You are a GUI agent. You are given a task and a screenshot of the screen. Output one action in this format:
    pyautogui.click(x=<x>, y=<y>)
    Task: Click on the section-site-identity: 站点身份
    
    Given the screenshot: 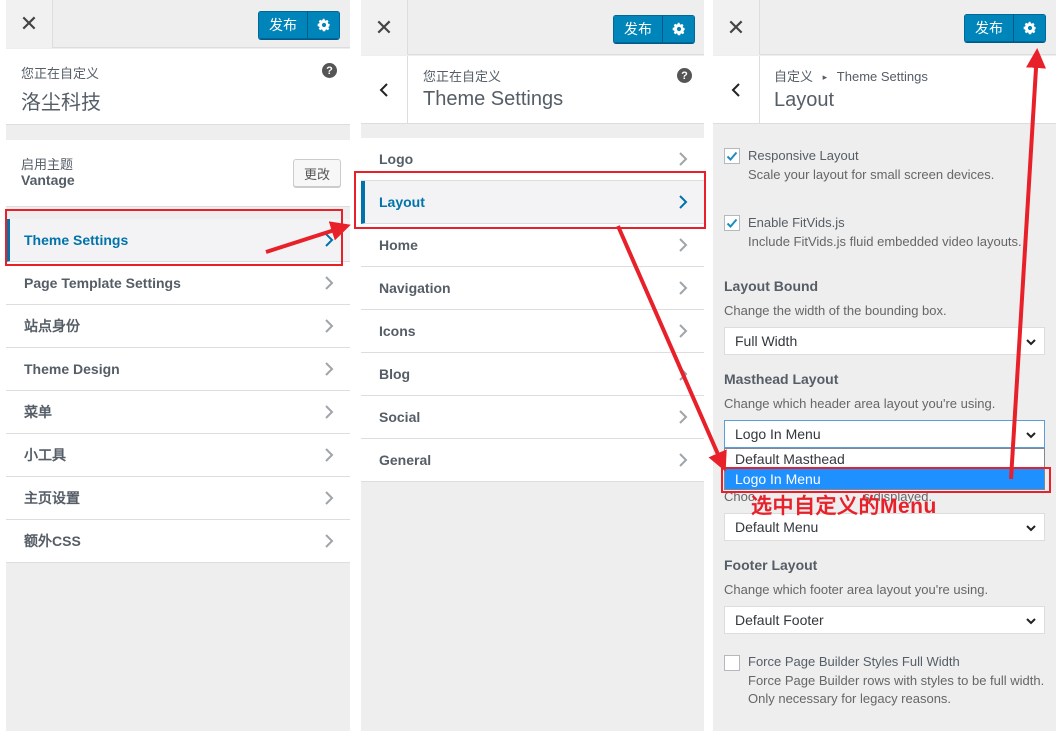 What is the action you would take?
    pyautogui.click(x=178, y=326)
    